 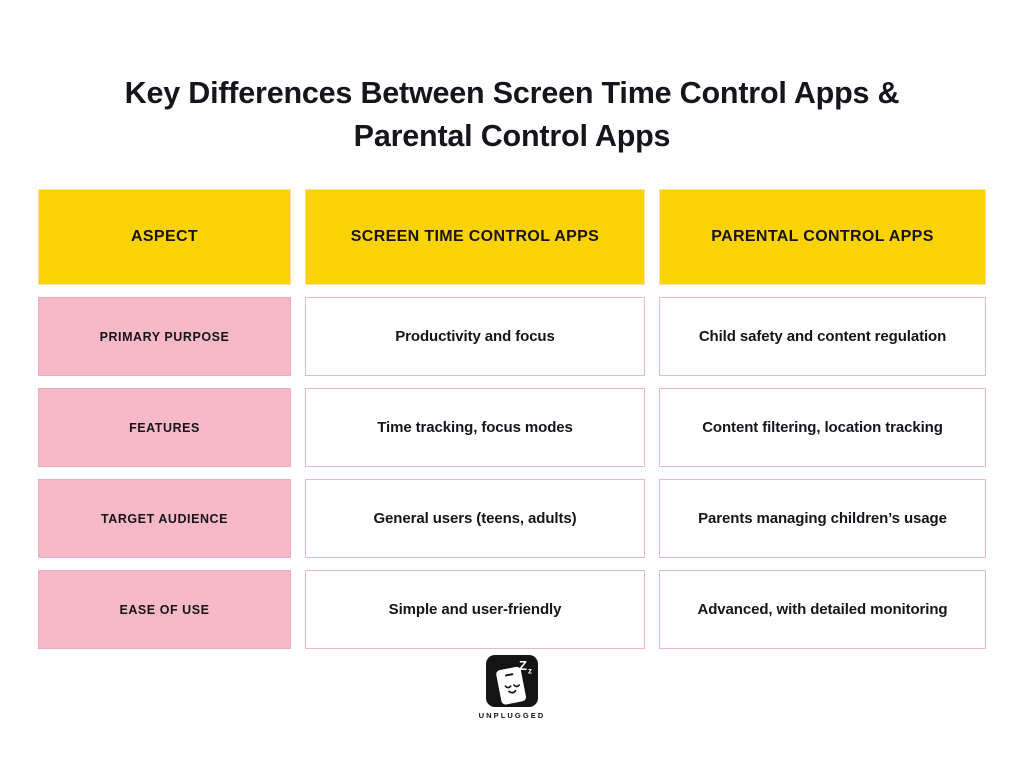 What do you see at coordinates (822, 609) in the screenshot?
I see `table-cell-parental: Advanced, with detailed monitoring` at bounding box center [822, 609].